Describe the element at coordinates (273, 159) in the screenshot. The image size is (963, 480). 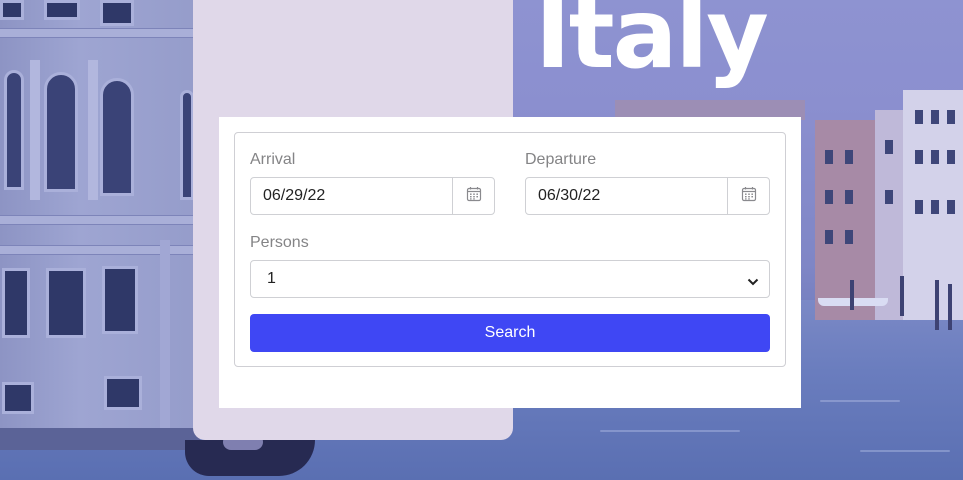
I see `arrival-label: Arrival` at that location.